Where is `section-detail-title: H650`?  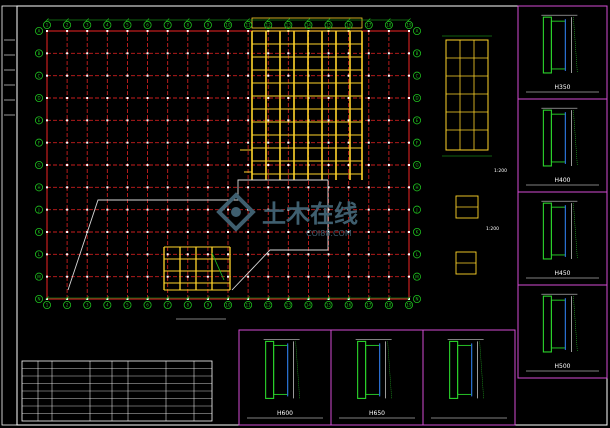 section-detail-title: H650 is located at coordinates (377, 413).